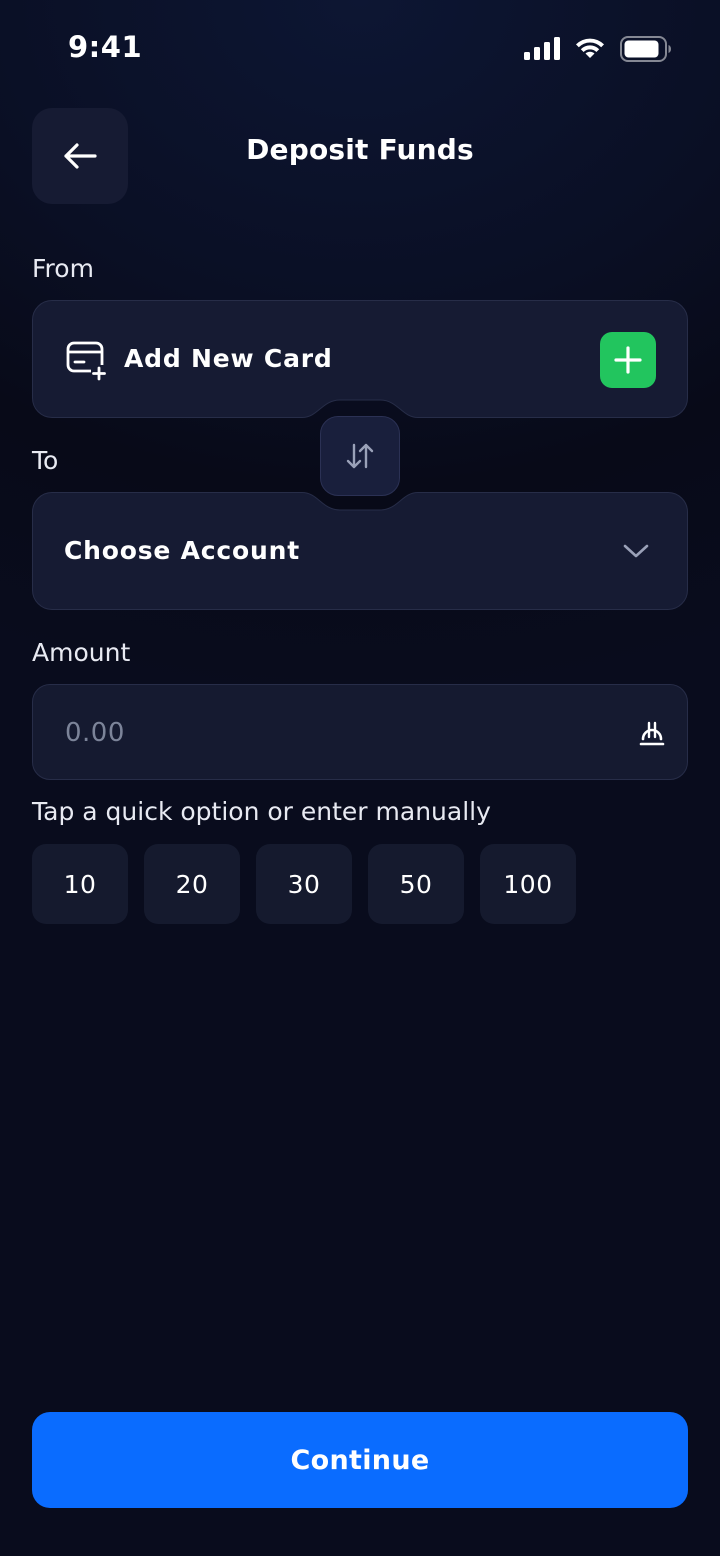  Describe the element at coordinates (360, 1460) in the screenshot. I see `continue-button: Continue` at that location.